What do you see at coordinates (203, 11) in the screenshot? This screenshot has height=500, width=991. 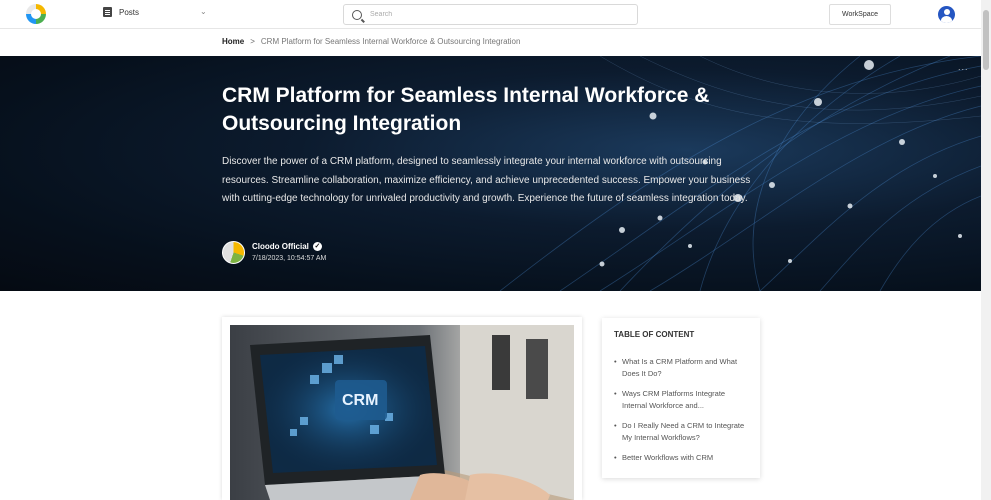 I see `chevron-down-icon: ⌄` at bounding box center [203, 11].